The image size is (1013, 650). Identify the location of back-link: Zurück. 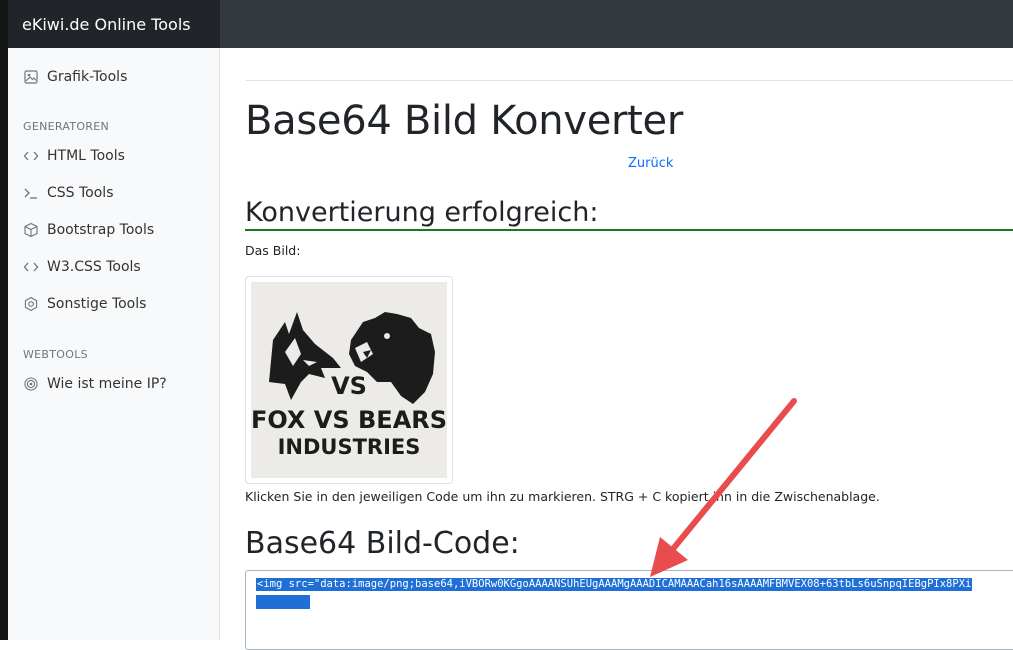
(650, 163).